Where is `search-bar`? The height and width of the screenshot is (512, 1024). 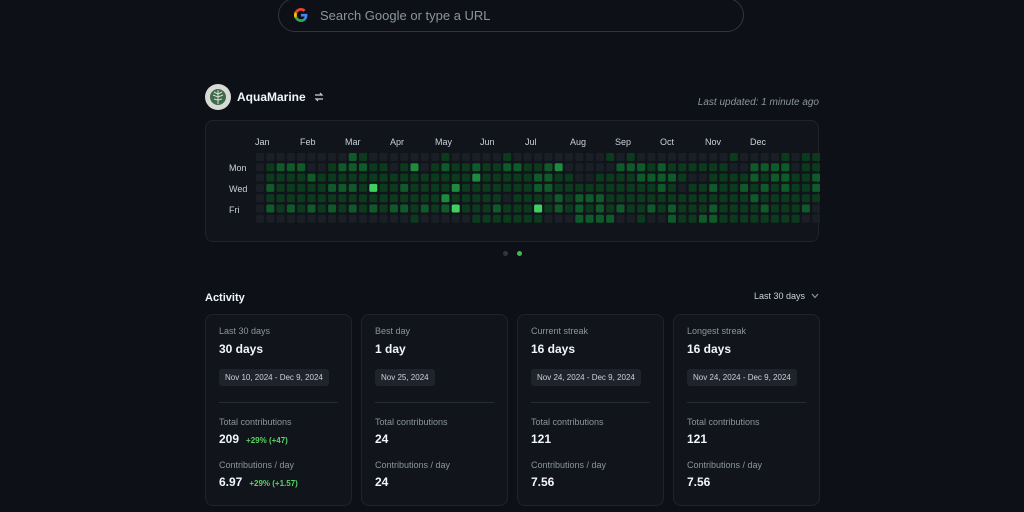 search-bar is located at coordinates (511, 16).